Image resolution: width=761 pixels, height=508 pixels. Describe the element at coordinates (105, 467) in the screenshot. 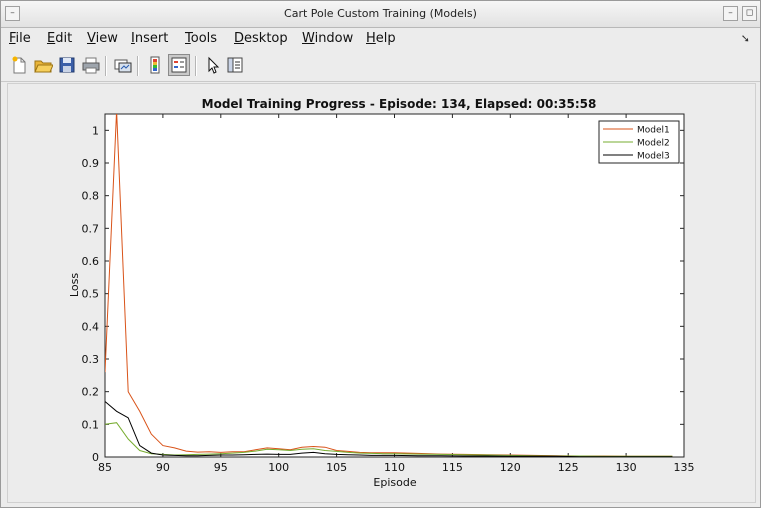

I see `x-tick-label: 85` at that location.